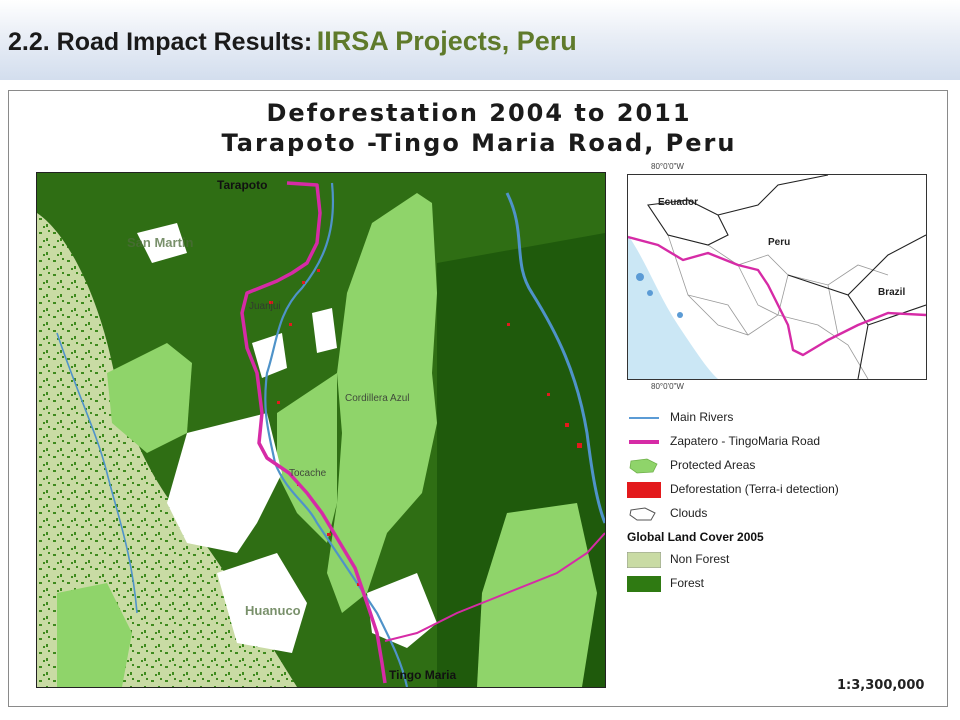 Image resolution: width=960 pixels, height=720 pixels. Describe the element at coordinates (308, 473) in the screenshot. I see `place-tocache: Tocache` at that location.